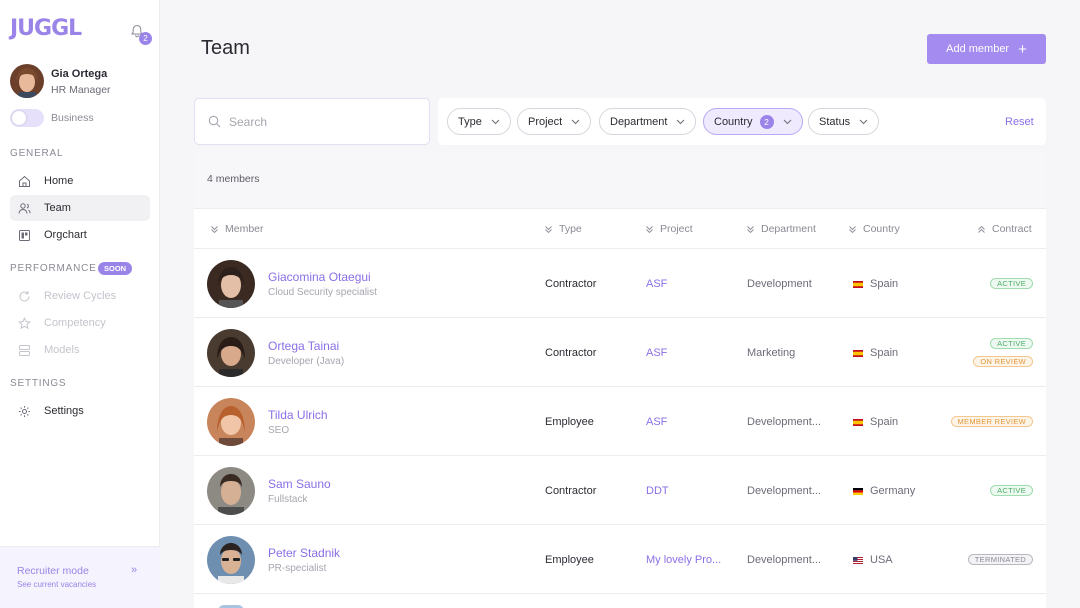 Image resolution: width=1080 pixels, height=608 pixels. Describe the element at coordinates (80, 296) in the screenshot. I see `sidebar-item-label: Review Cycles` at that location.